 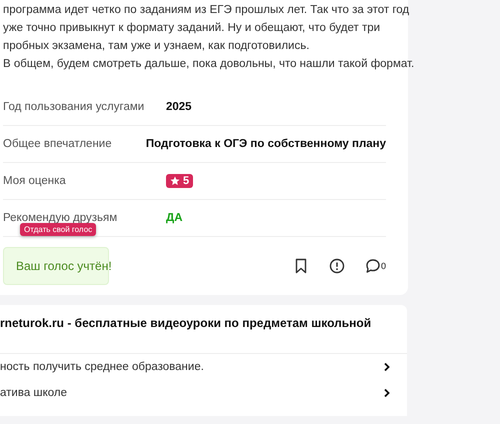 I want to click on list-item: ность получить среднее образование., so click(x=102, y=367).